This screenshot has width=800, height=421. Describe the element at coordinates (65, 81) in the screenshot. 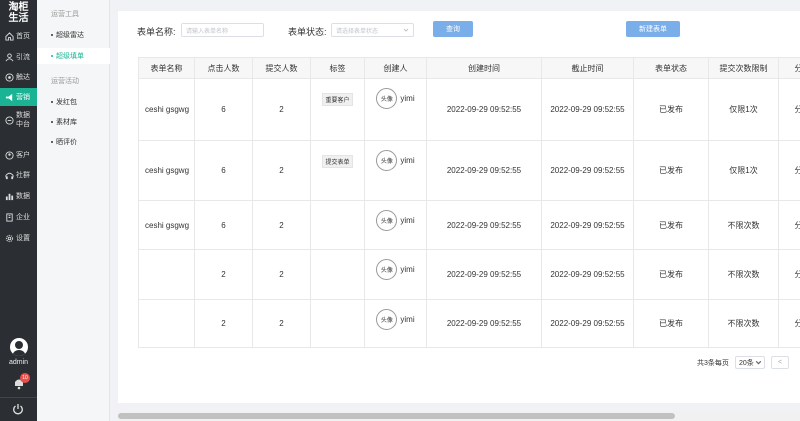

I see `section-title-activities: 运营活动` at that location.